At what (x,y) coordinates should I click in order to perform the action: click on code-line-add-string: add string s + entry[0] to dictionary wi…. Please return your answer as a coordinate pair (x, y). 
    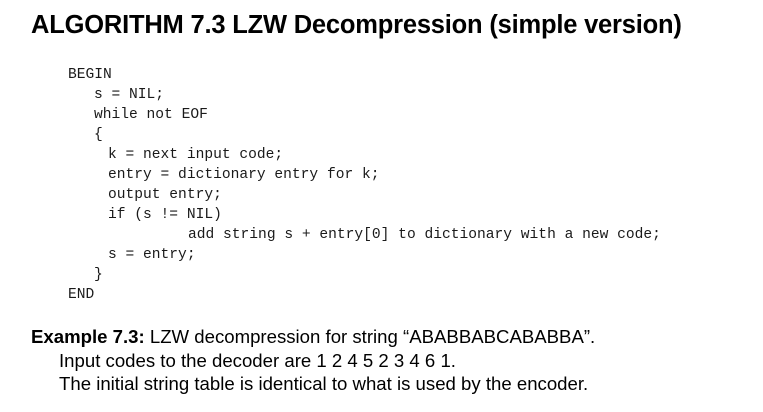
    Looking at the image, I should click on (424, 235).